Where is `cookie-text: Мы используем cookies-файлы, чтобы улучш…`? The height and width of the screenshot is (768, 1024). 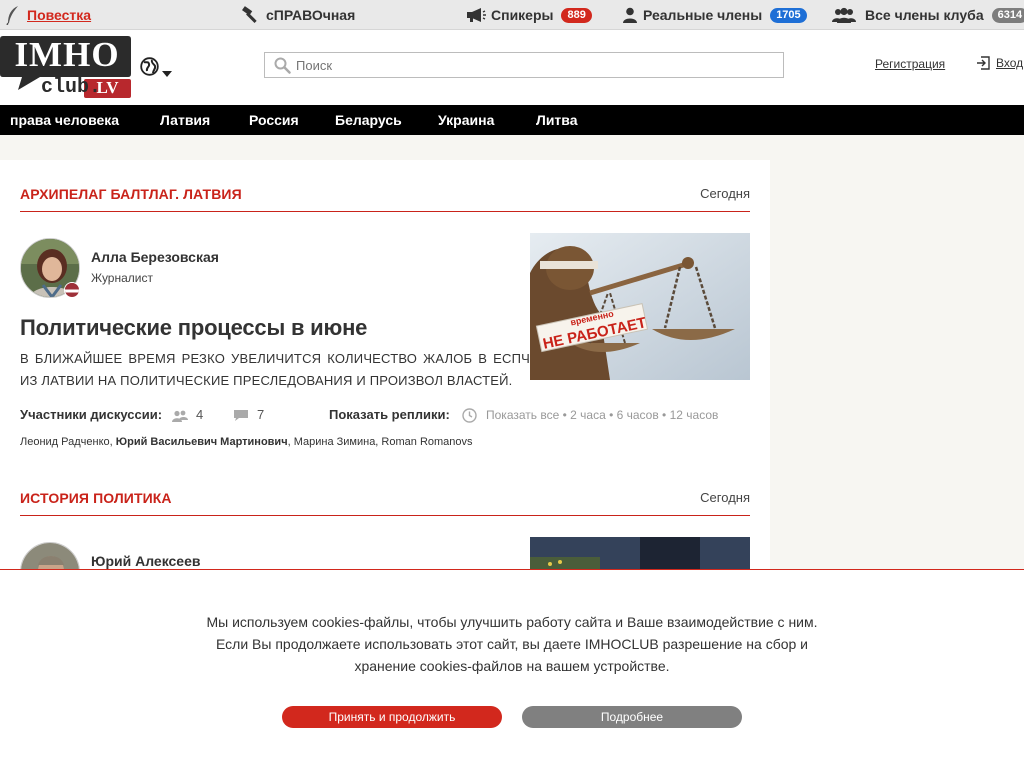 cookie-text: Мы используем cookies-файлы, чтобы улучш… is located at coordinates (512, 644).